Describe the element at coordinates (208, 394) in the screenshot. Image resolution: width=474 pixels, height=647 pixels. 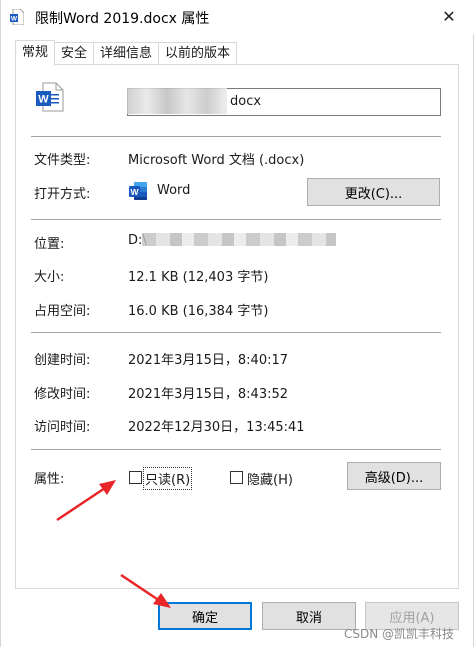
I see `modified-value: 2021年3月15日，8:43:52` at that location.